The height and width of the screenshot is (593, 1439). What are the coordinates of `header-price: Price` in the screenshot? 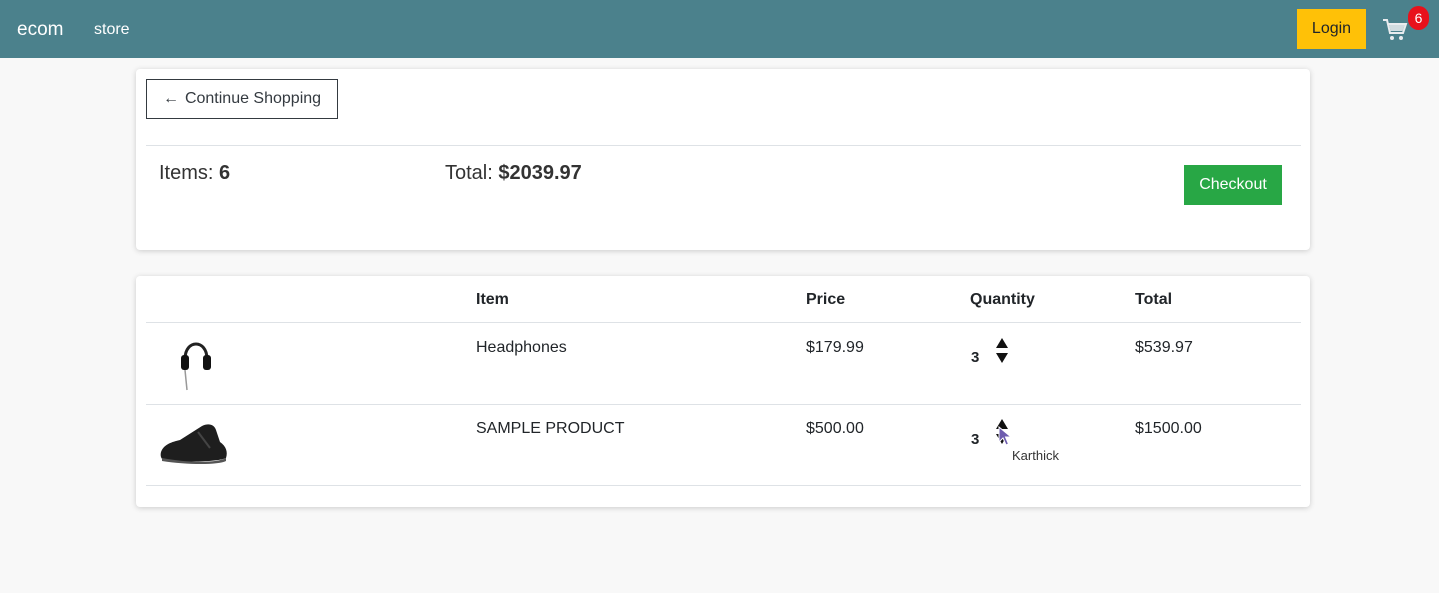 It's located at (826, 299).